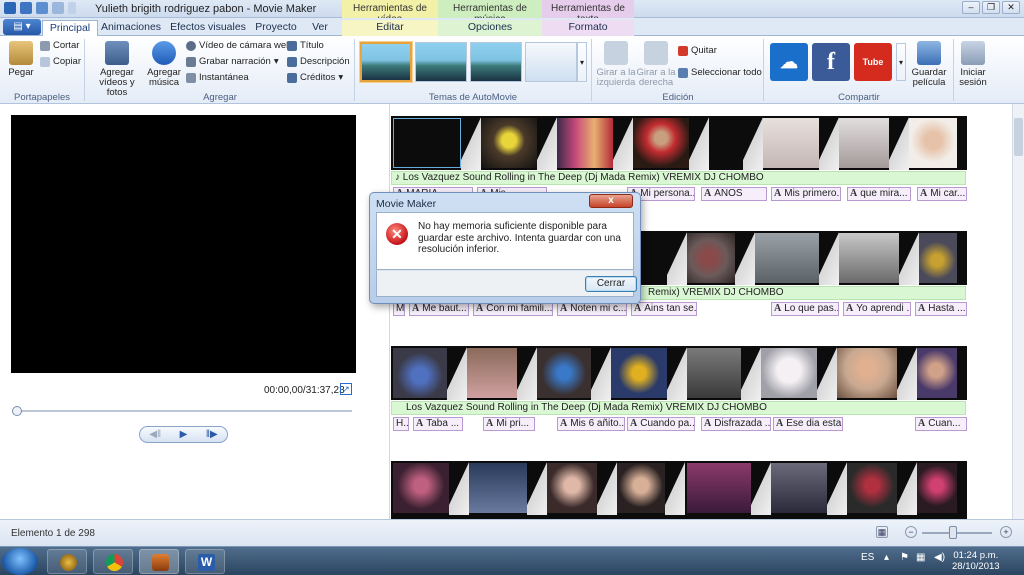  I want to click on remove-button: Quitar, so click(697, 50).